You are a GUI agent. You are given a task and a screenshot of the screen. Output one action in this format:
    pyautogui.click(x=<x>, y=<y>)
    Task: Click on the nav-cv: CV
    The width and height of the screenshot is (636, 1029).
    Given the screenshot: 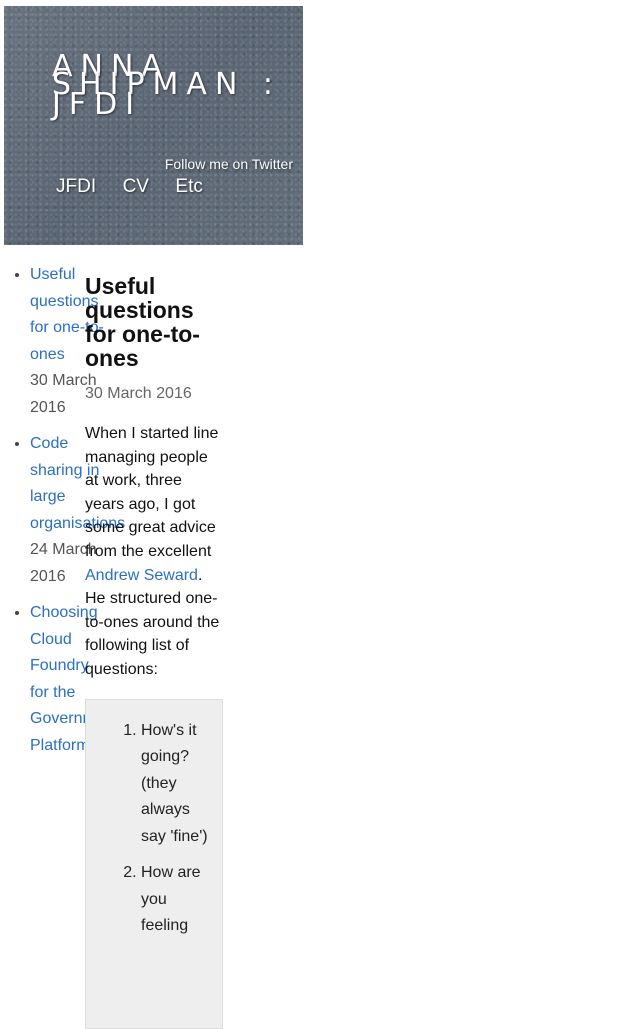 What is the action you would take?
    pyautogui.click(x=136, y=187)
    